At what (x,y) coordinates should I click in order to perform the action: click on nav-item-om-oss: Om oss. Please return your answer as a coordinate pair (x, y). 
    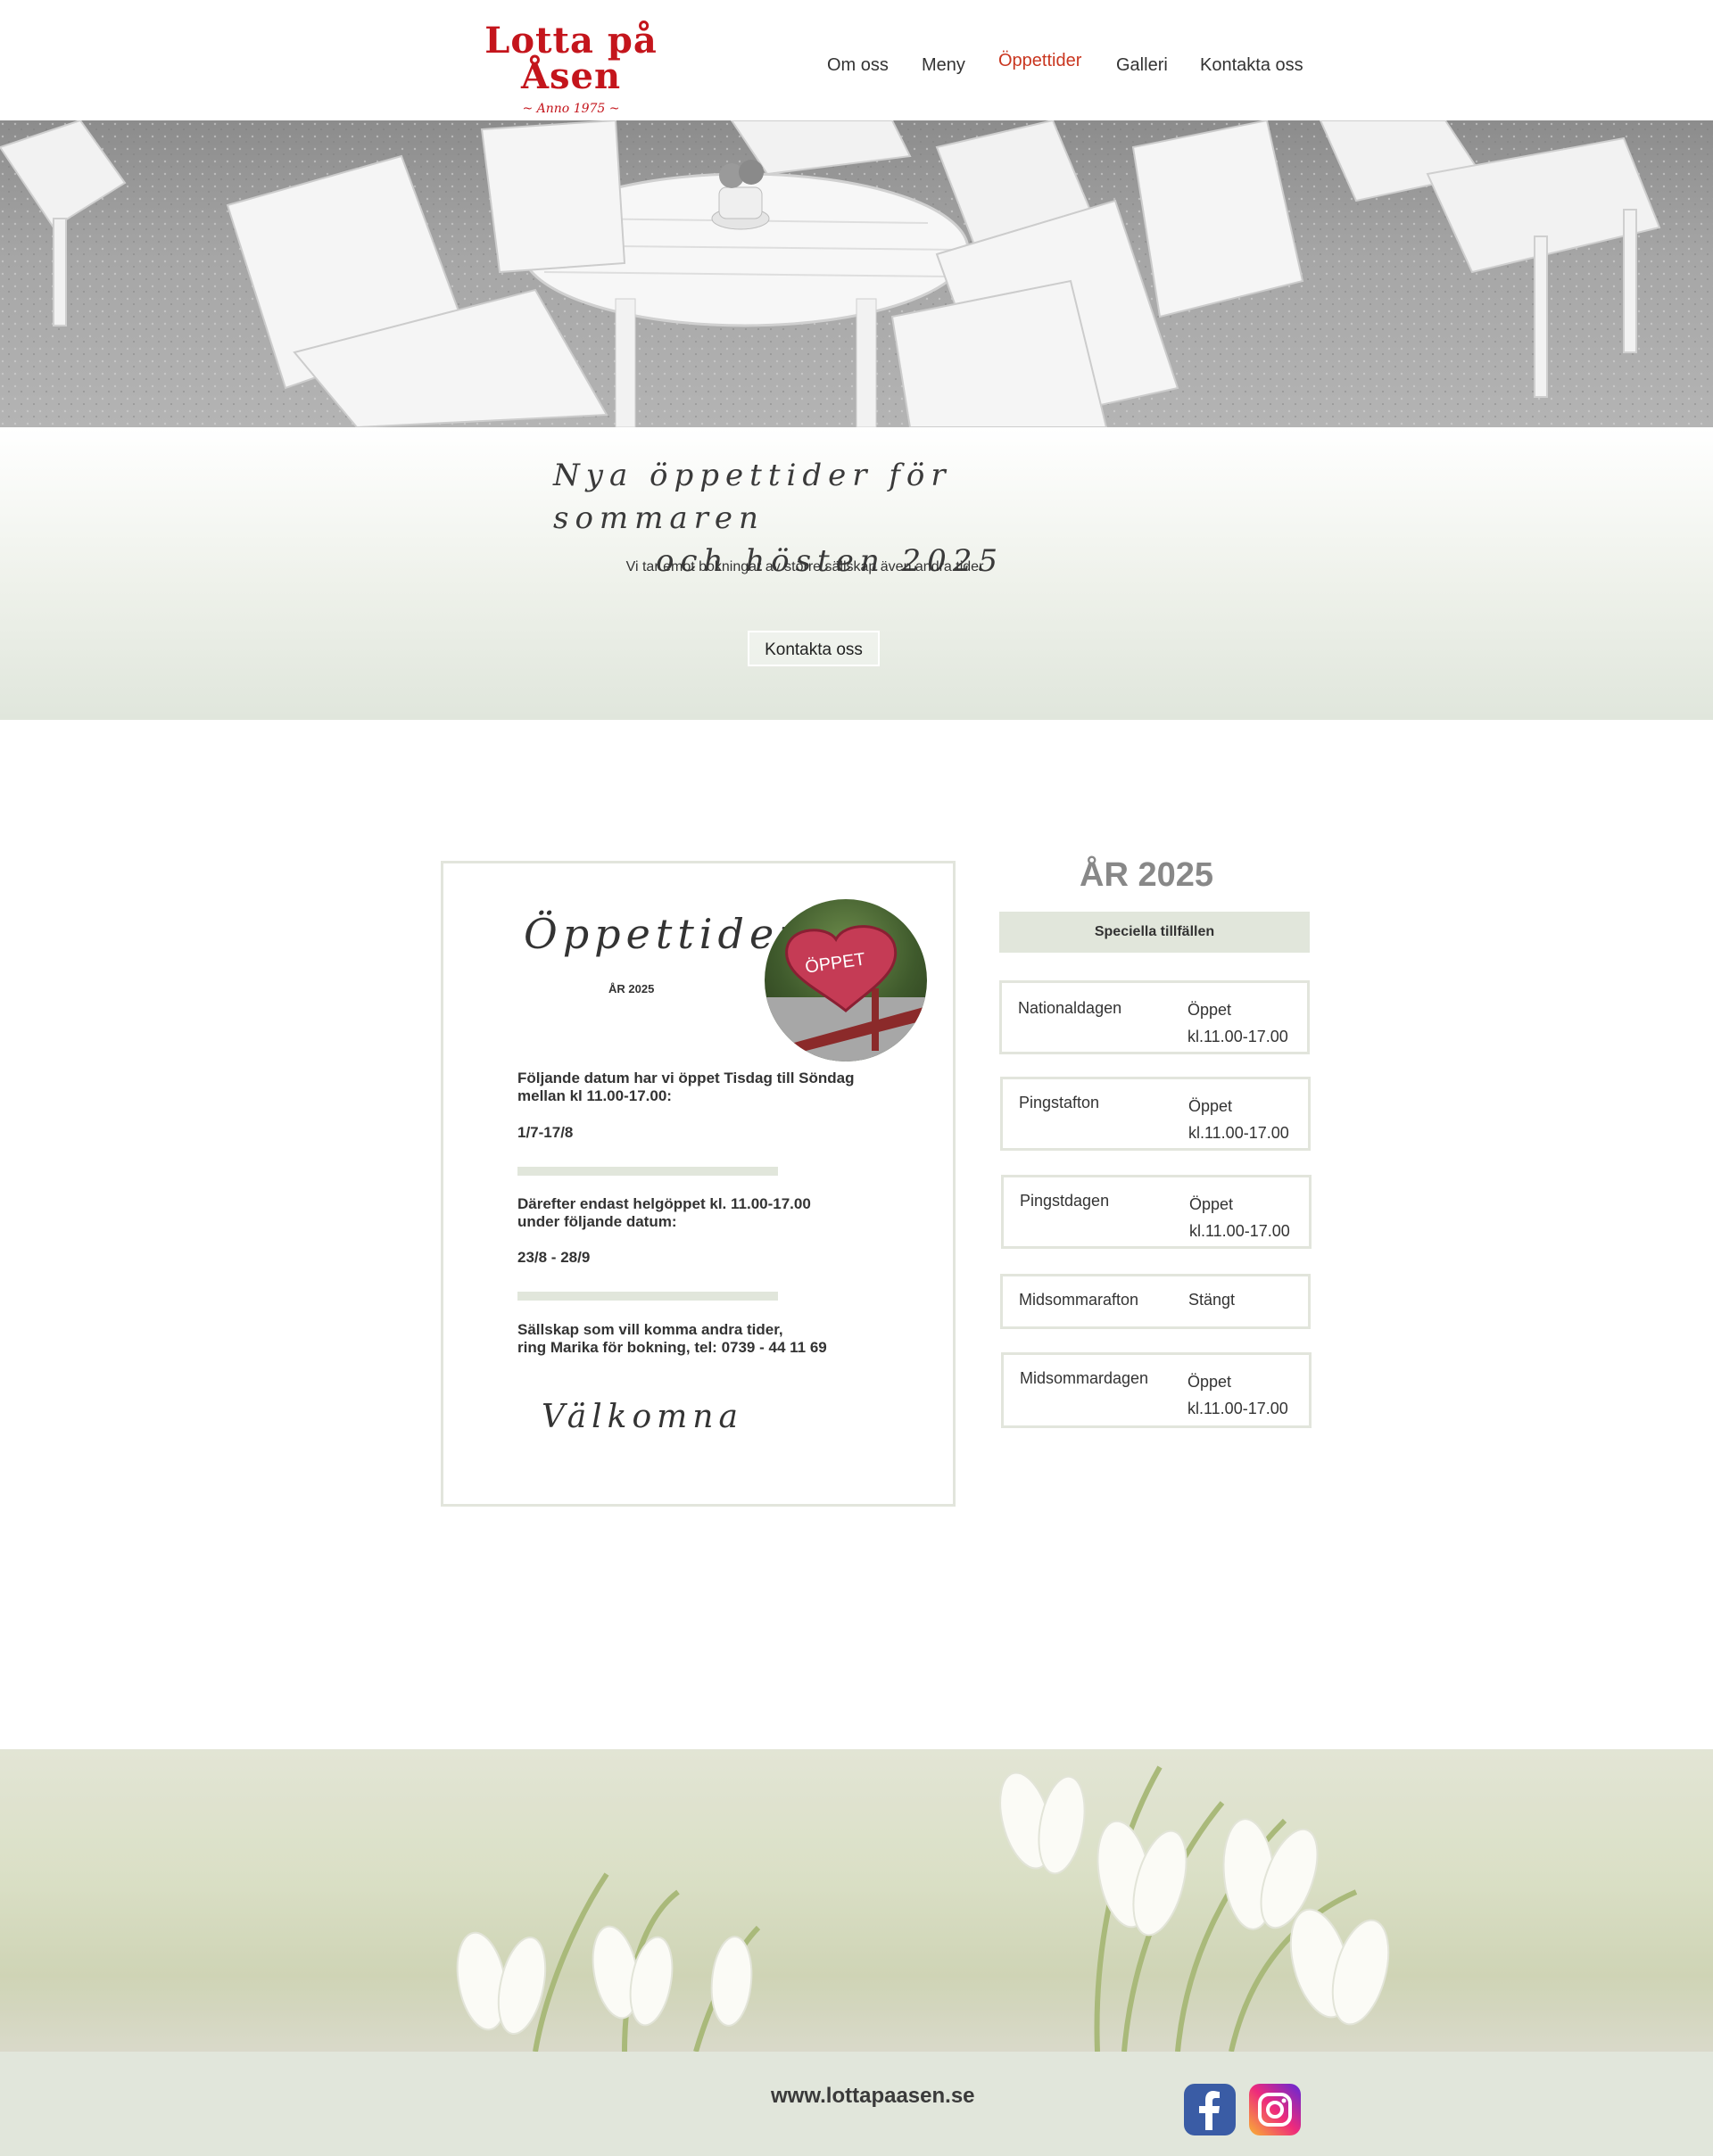
    Looking at the image, I should click on (858, 66).